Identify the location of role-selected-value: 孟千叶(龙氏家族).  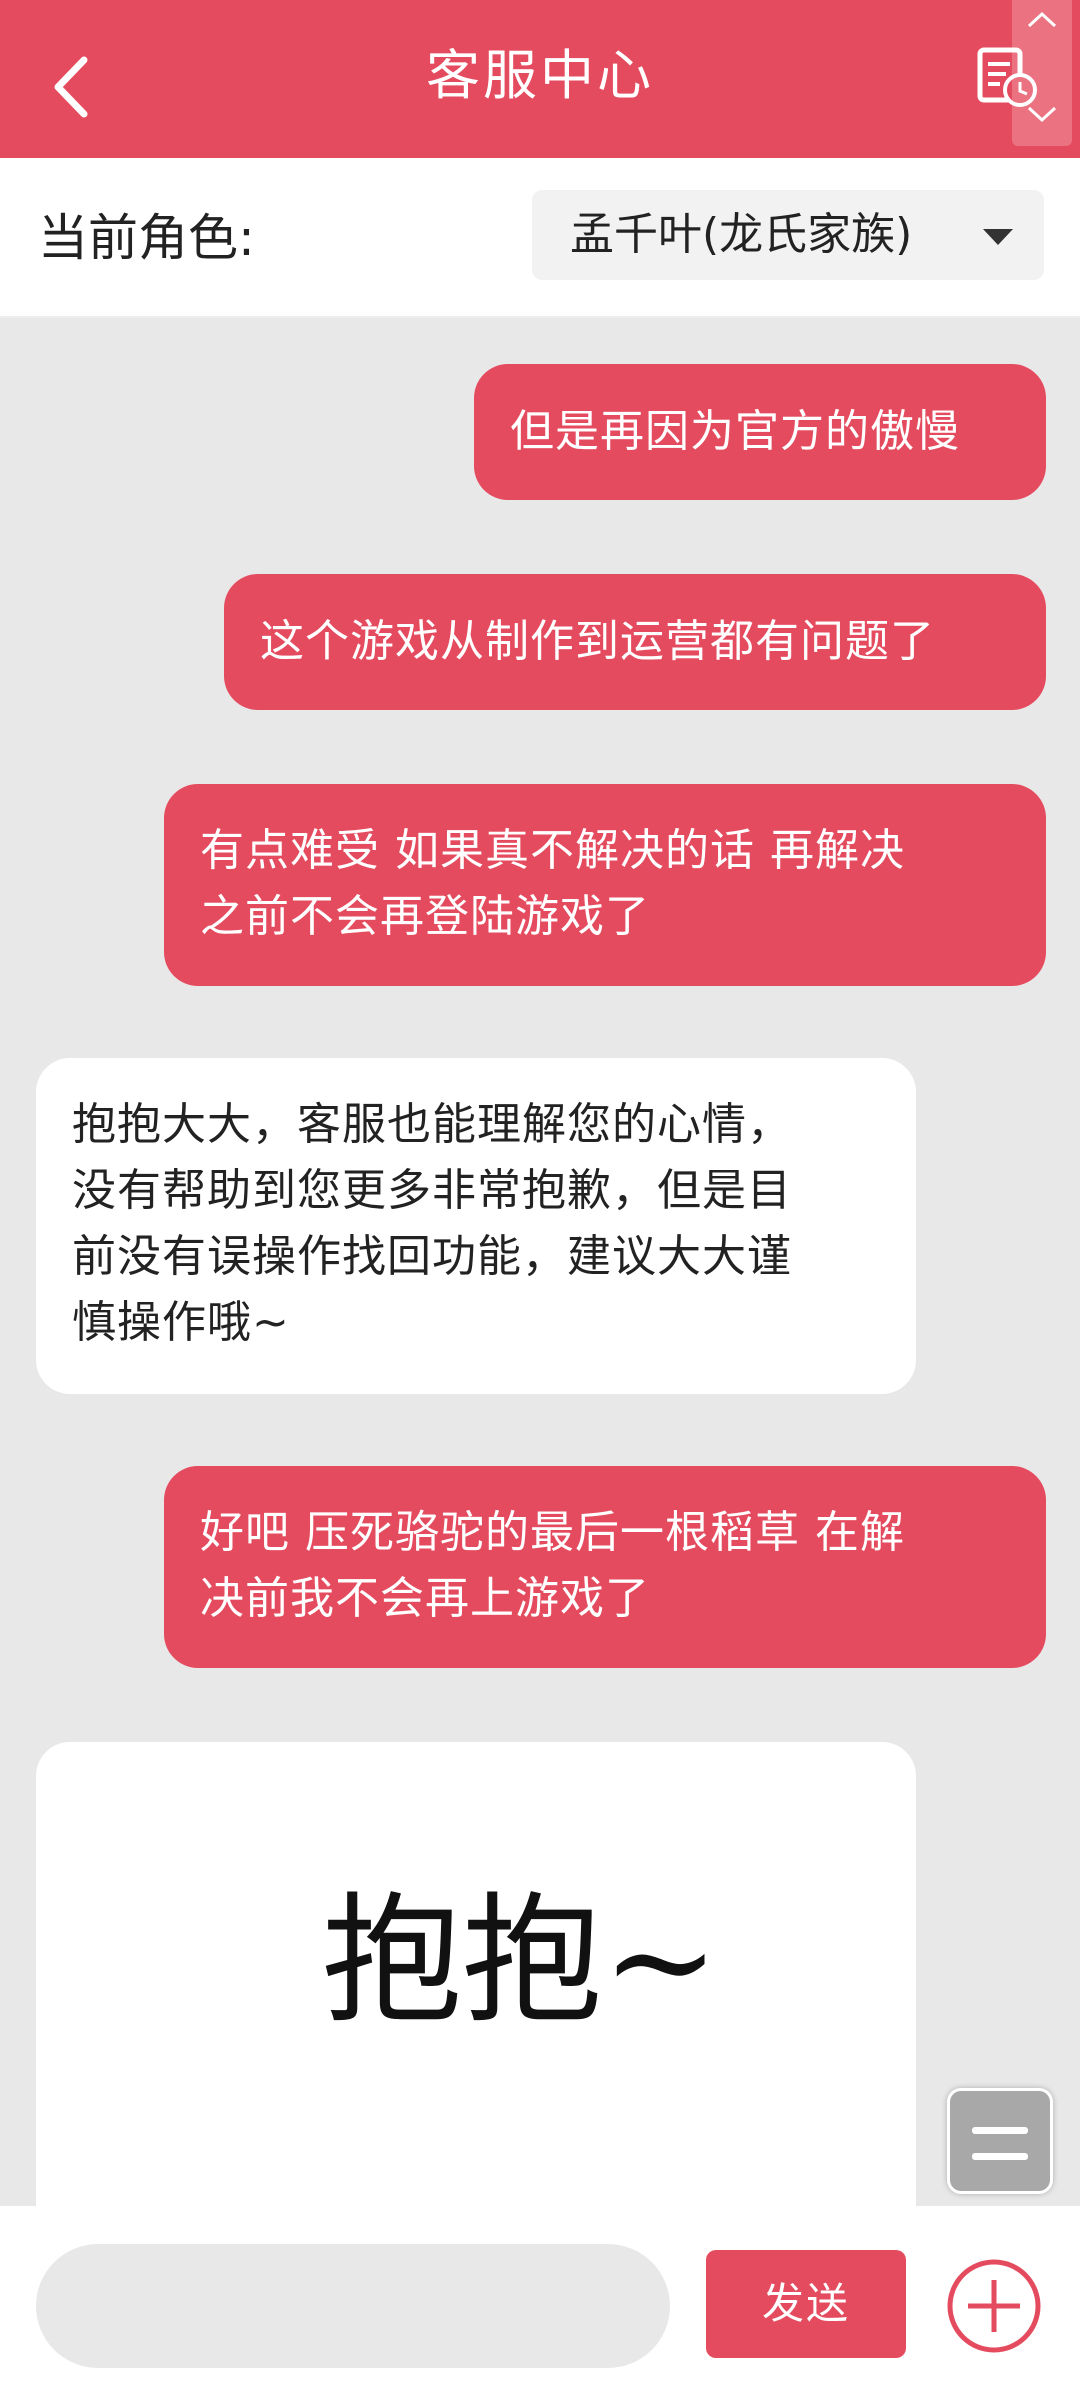
(741, 234).